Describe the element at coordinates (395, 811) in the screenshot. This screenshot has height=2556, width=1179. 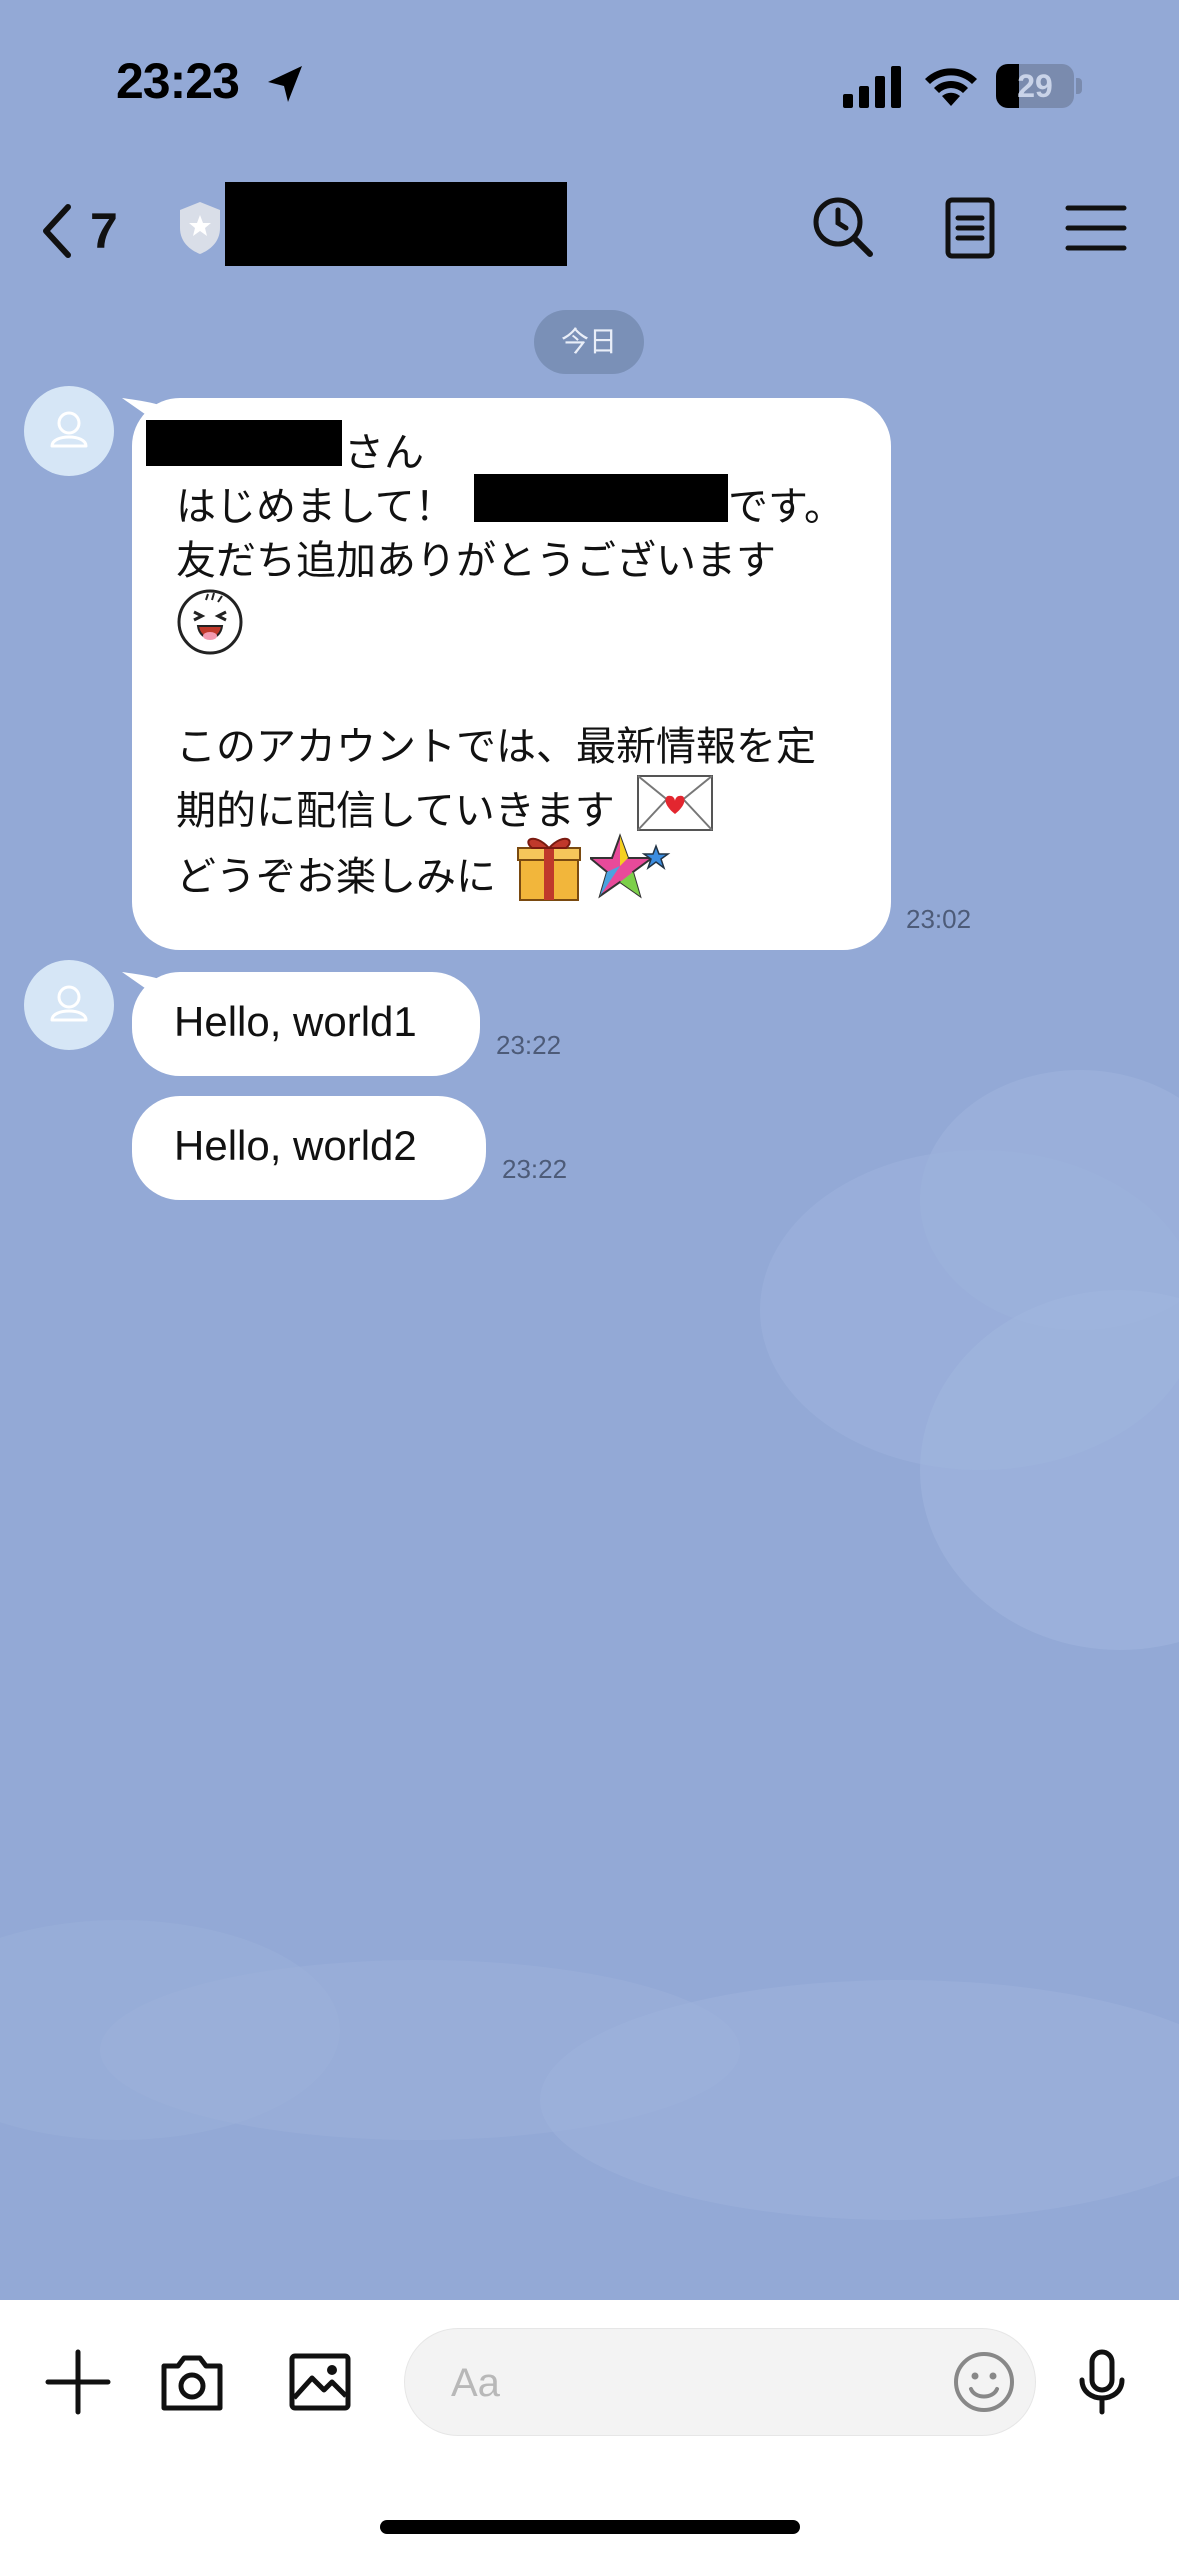
I see `message-line: 期的に配信していきます` at that location.